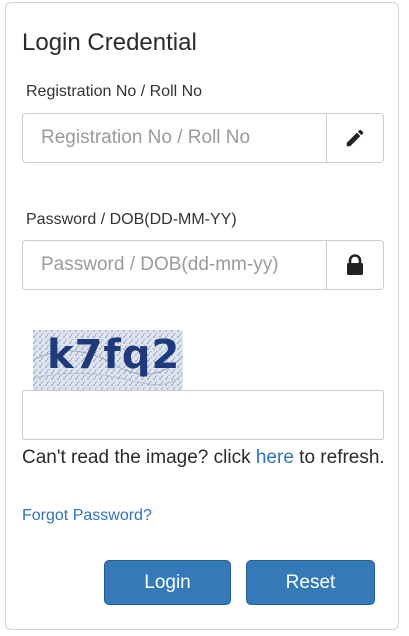 This screenshot has height=636, width=409. What do you see at coordinates (114, 91) in the screenshot?
I see `registration-label: Registration No / Roll No` at bounding box center [114, 91].